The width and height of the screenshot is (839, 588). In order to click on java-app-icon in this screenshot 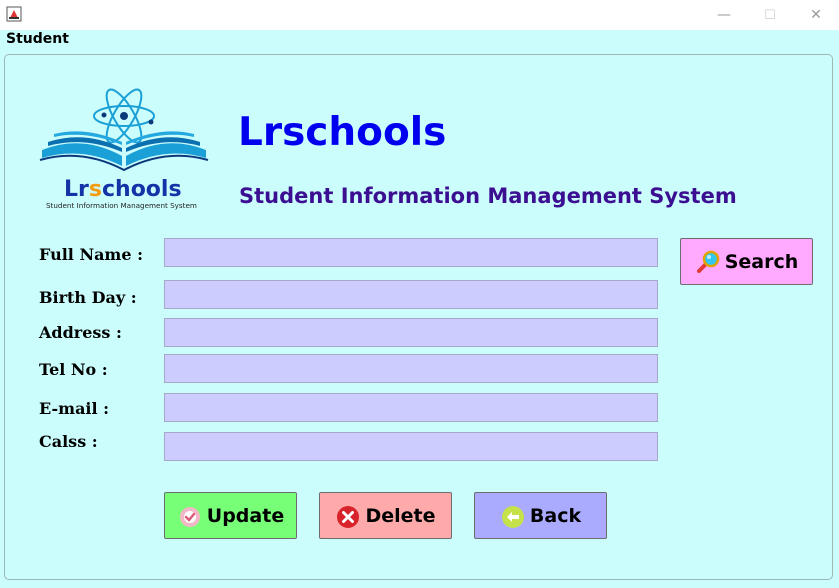, I will do `click(14, 14)`.